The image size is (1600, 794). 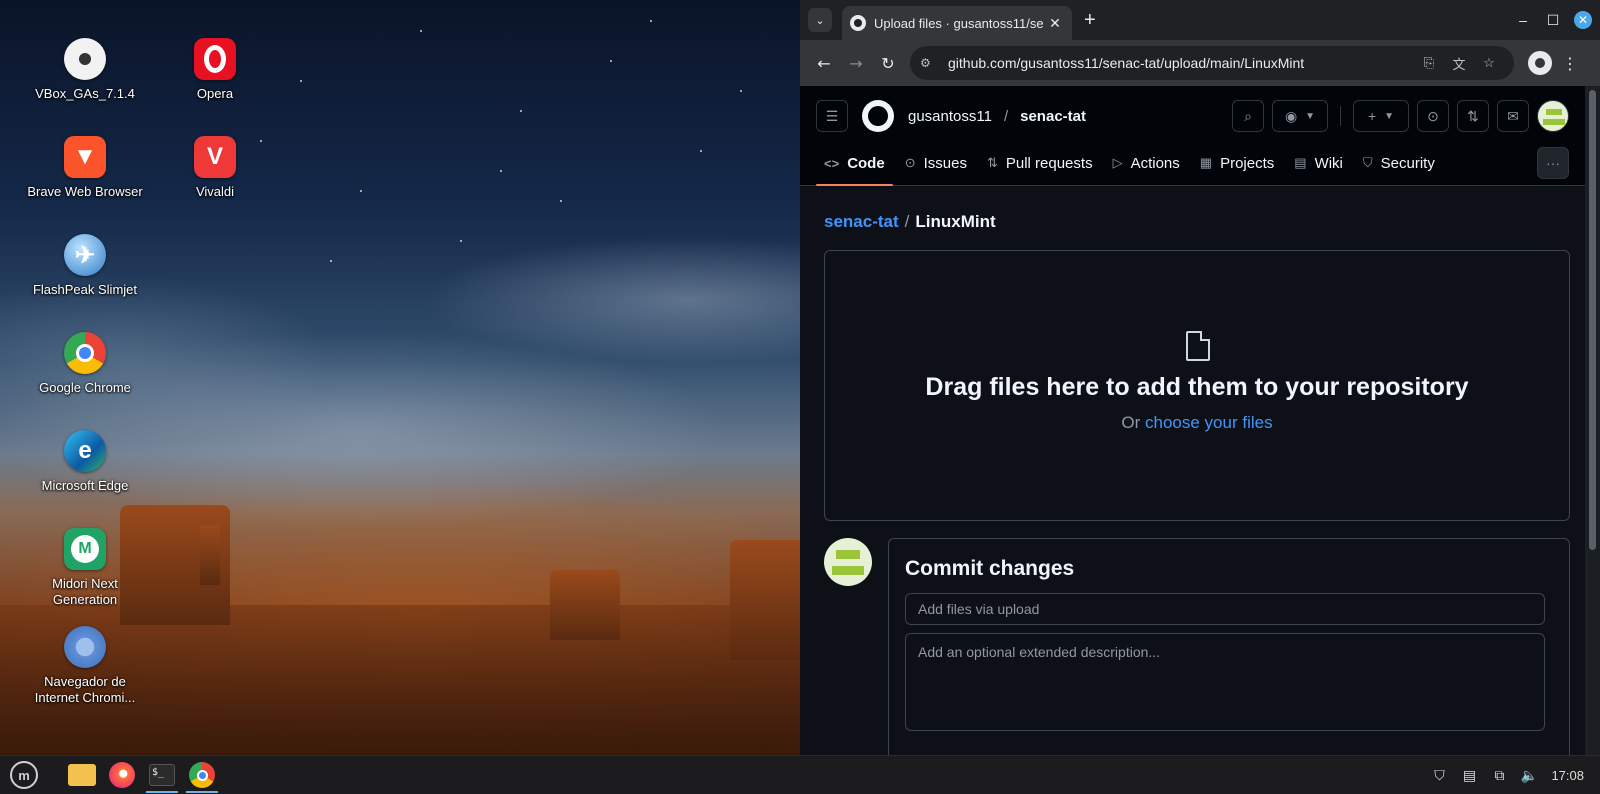 What do you see at coordinates (950, 116) in the screenshot?
I see `repo-owner-link: gusantoss11` at bounding box center [950, 116].